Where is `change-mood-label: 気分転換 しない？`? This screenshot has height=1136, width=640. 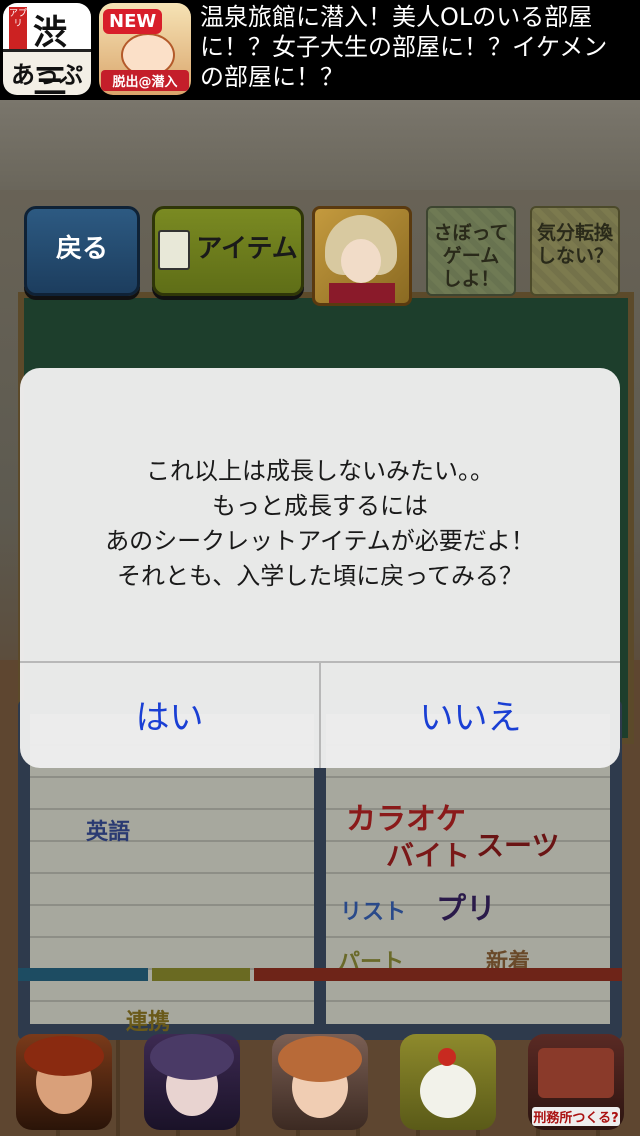 change-mood-label: 気分転換 しない？ is located at coordinates (574, 244).